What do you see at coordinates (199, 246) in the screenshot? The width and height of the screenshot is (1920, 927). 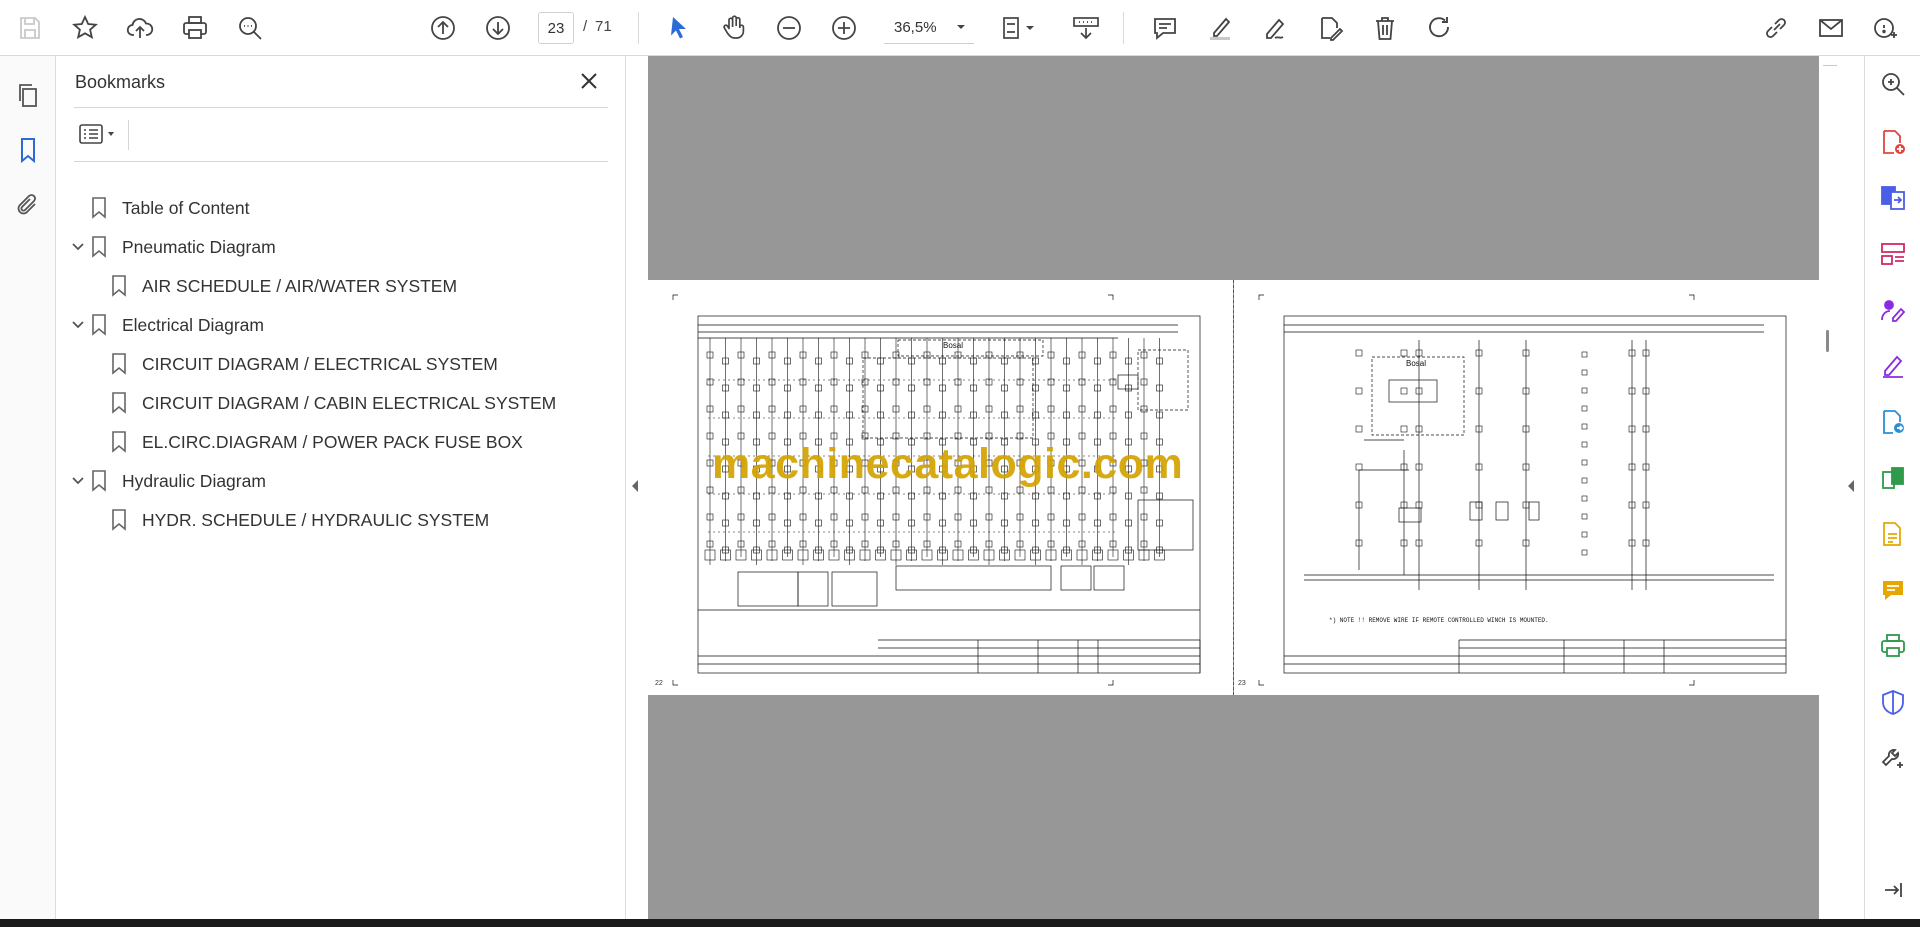 I see `bookmark-label: Pneumatic Diagram` at bounding box center [199, 246].